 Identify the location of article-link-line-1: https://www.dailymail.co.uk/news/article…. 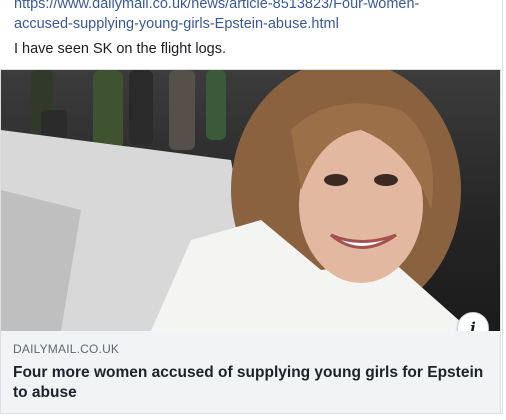
(251, 7).